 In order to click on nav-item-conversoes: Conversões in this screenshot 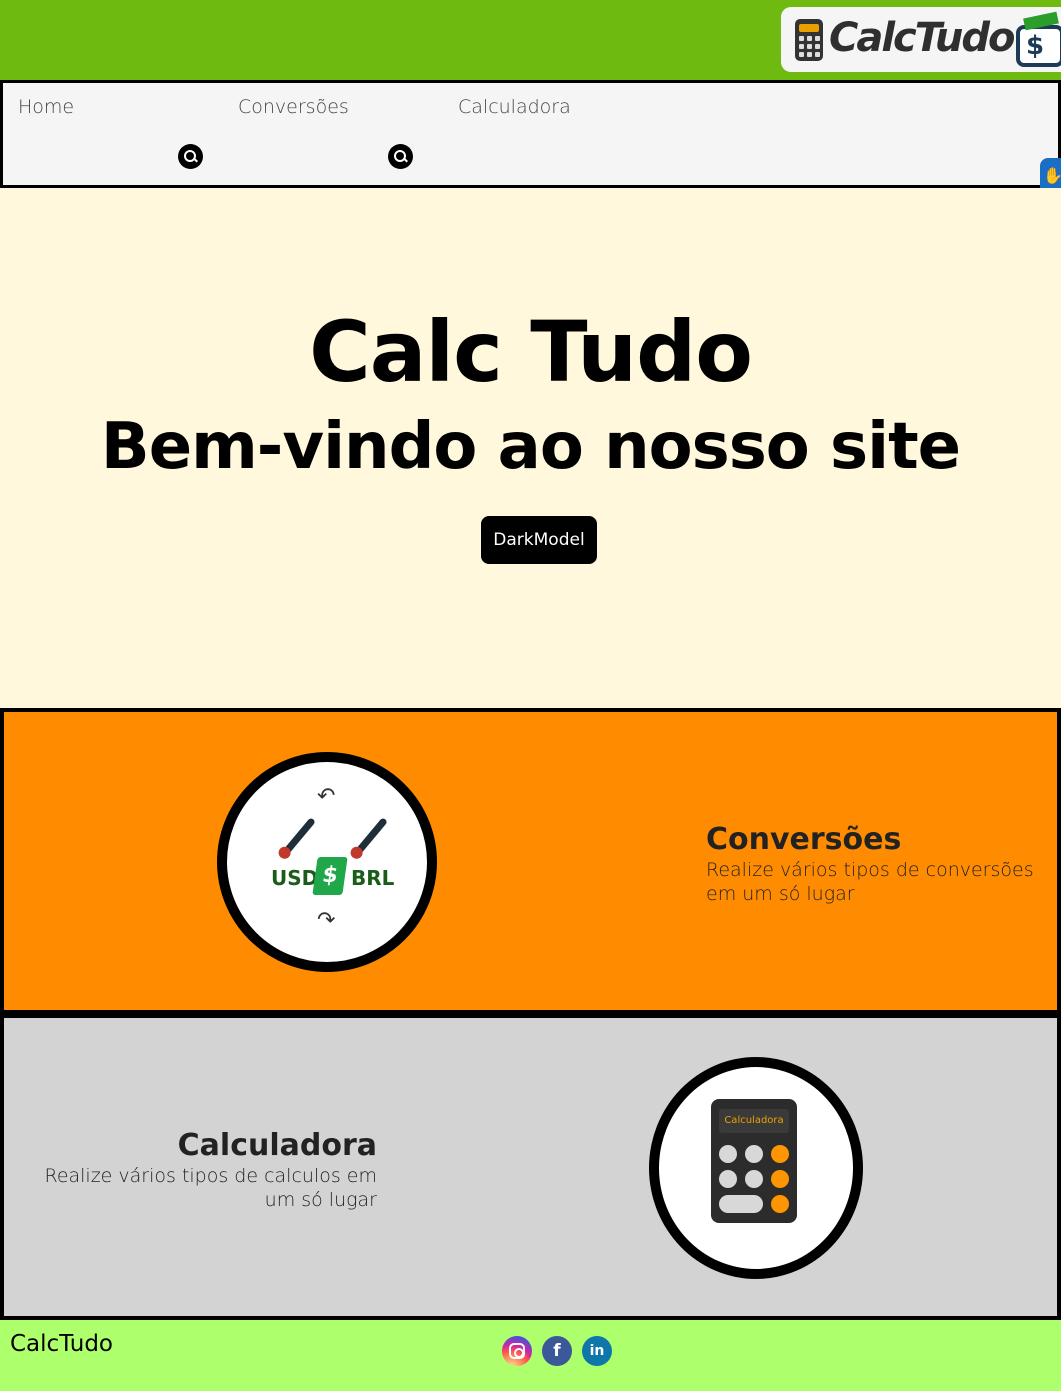, I will do `click(293, 107)`.